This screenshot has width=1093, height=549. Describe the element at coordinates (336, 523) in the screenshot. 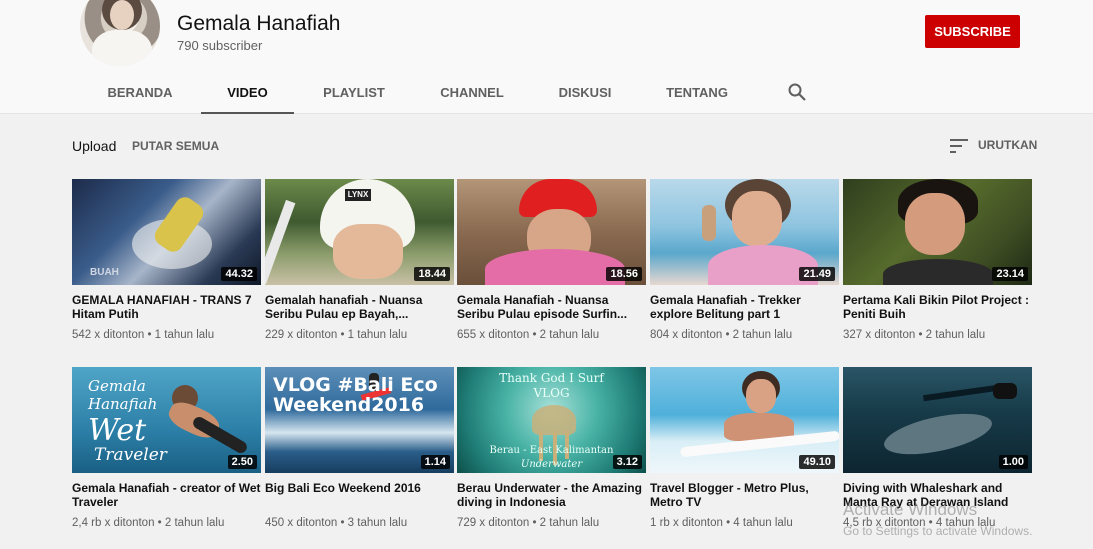

I see `video-meta: 450 x ditonton • 3 tahun lalu` at that location.